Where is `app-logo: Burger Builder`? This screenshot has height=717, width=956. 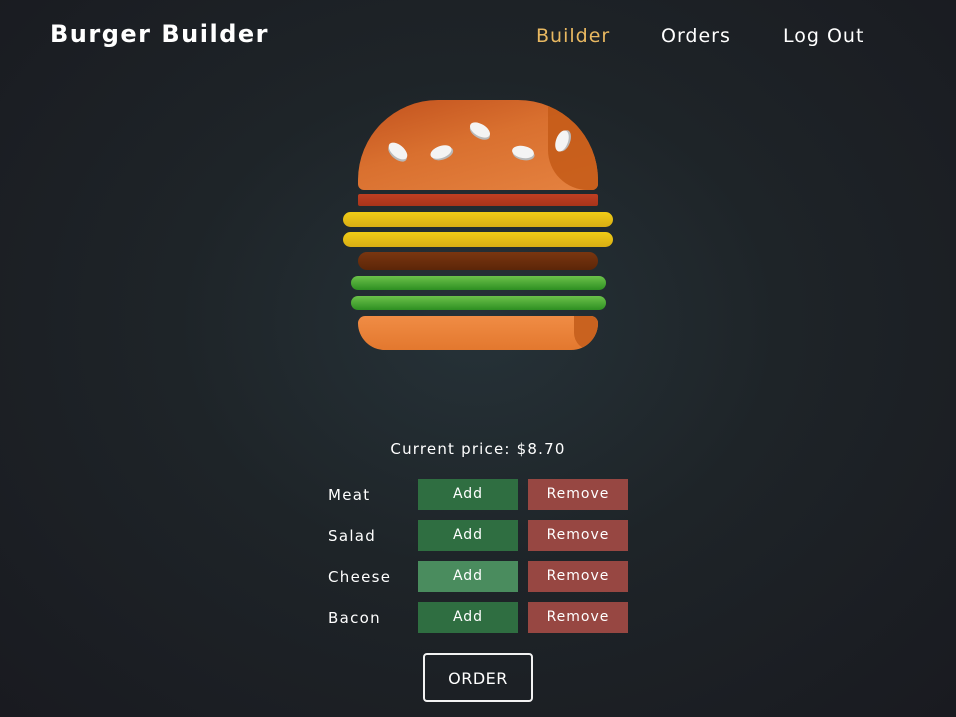 app-logo: Burger Builder is located at coordinates (159, 34).